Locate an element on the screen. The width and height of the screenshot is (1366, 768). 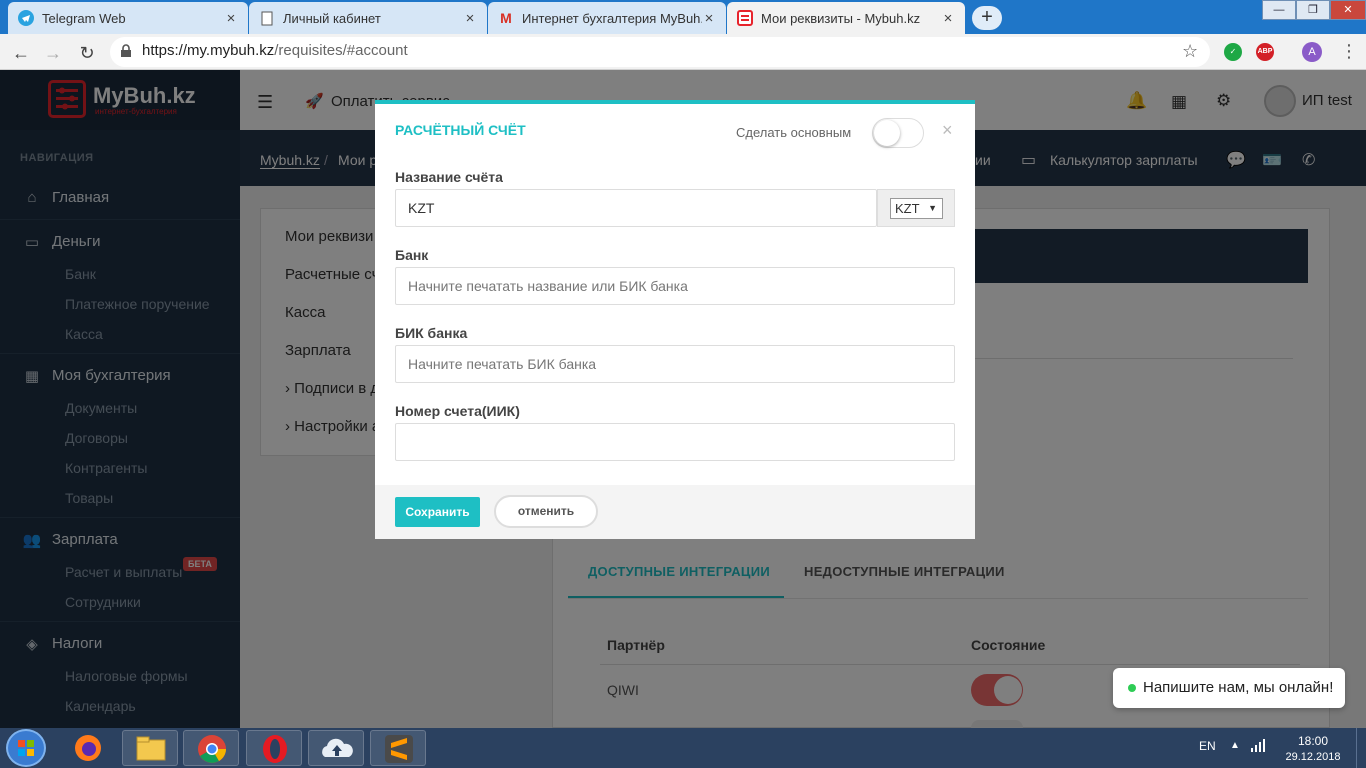
url-text: https://my.mybuh.kz/requisites/#account is located at coordinates (275, 50).